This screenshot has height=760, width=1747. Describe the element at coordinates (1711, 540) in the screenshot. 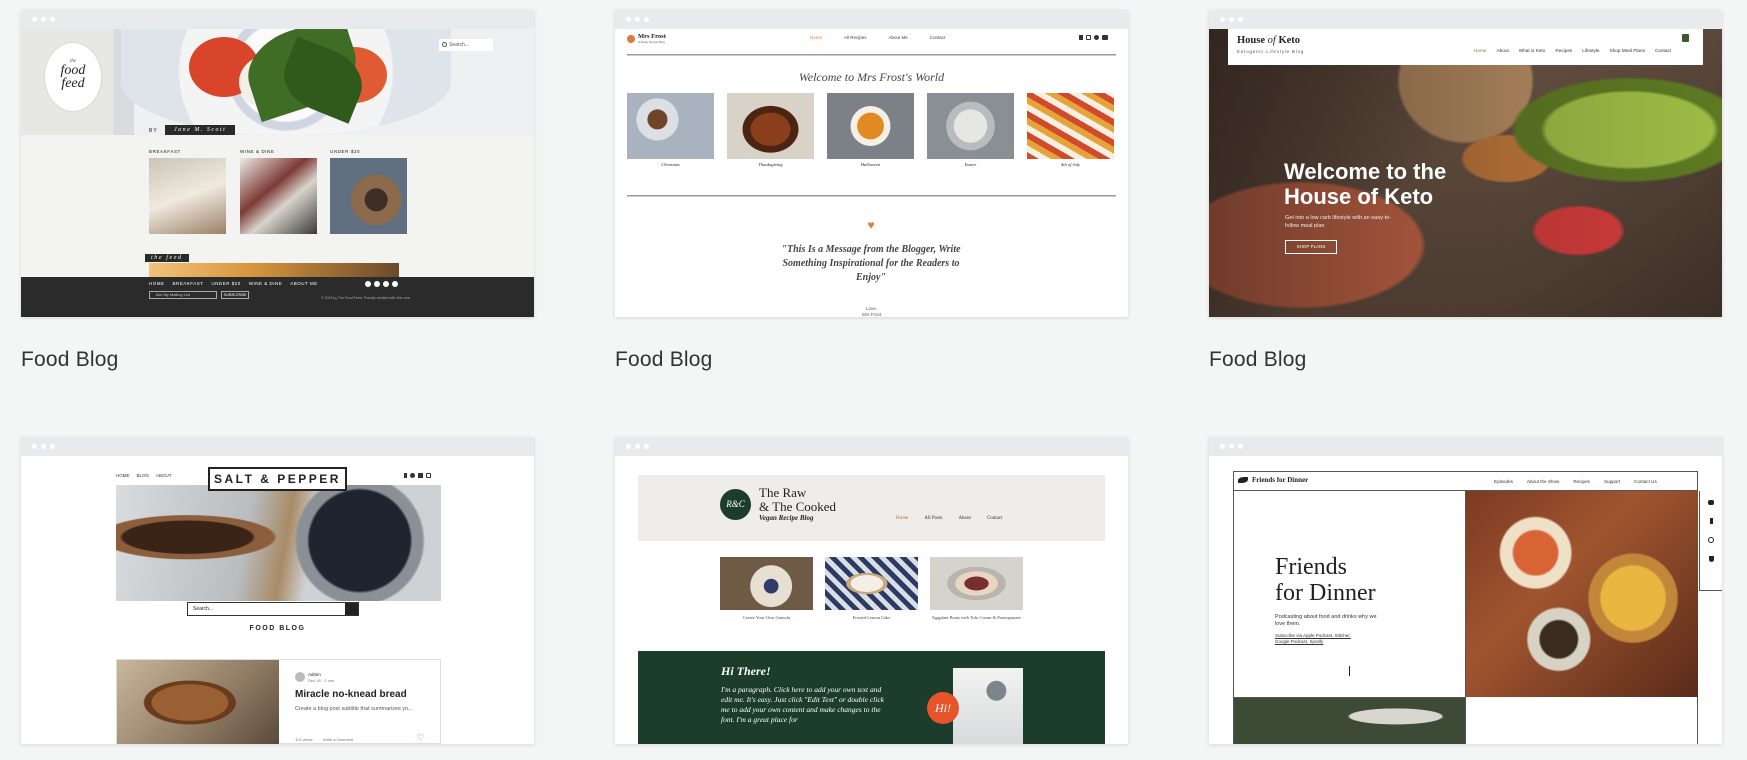

I see `podcast-icon` at that location.